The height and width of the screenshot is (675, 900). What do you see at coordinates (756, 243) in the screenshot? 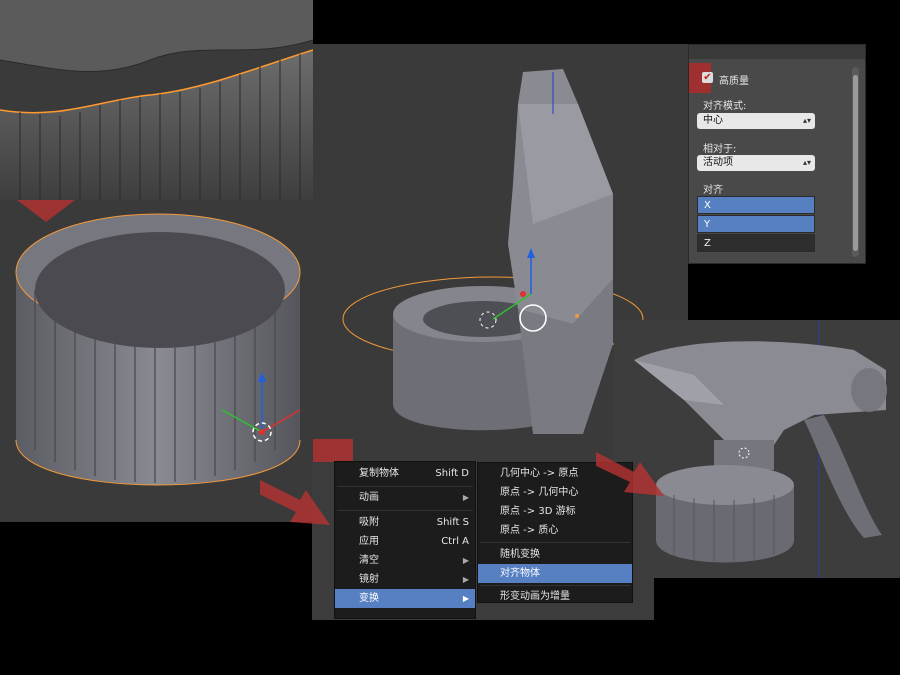
I see `axis-z-toggle: Z` at bounding box center [756, 243].